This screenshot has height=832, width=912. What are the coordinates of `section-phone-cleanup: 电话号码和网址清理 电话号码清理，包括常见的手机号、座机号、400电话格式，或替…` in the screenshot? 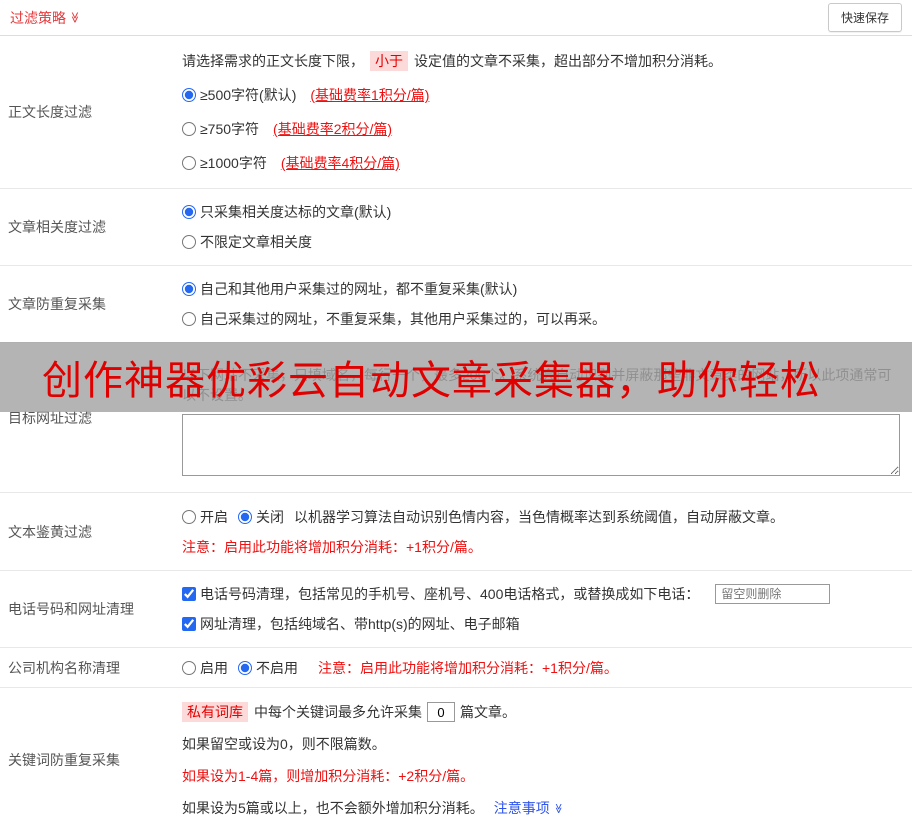 It's located at (456, 609).